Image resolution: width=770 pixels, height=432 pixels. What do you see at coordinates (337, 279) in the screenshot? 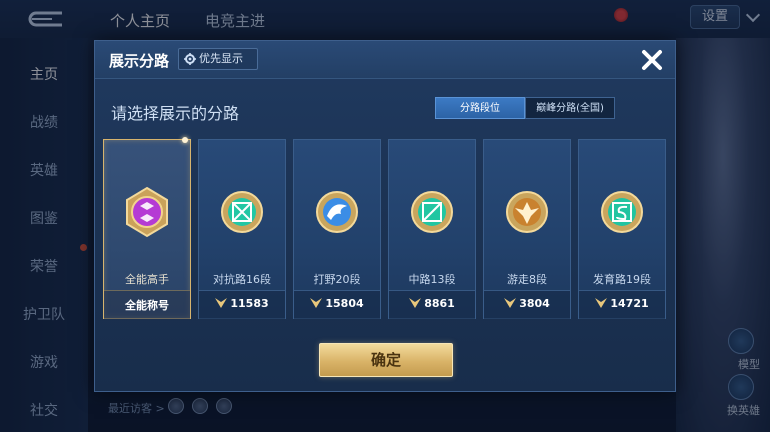
I see `lane-card-name: 打野20段` at bounding box center [337, 279].